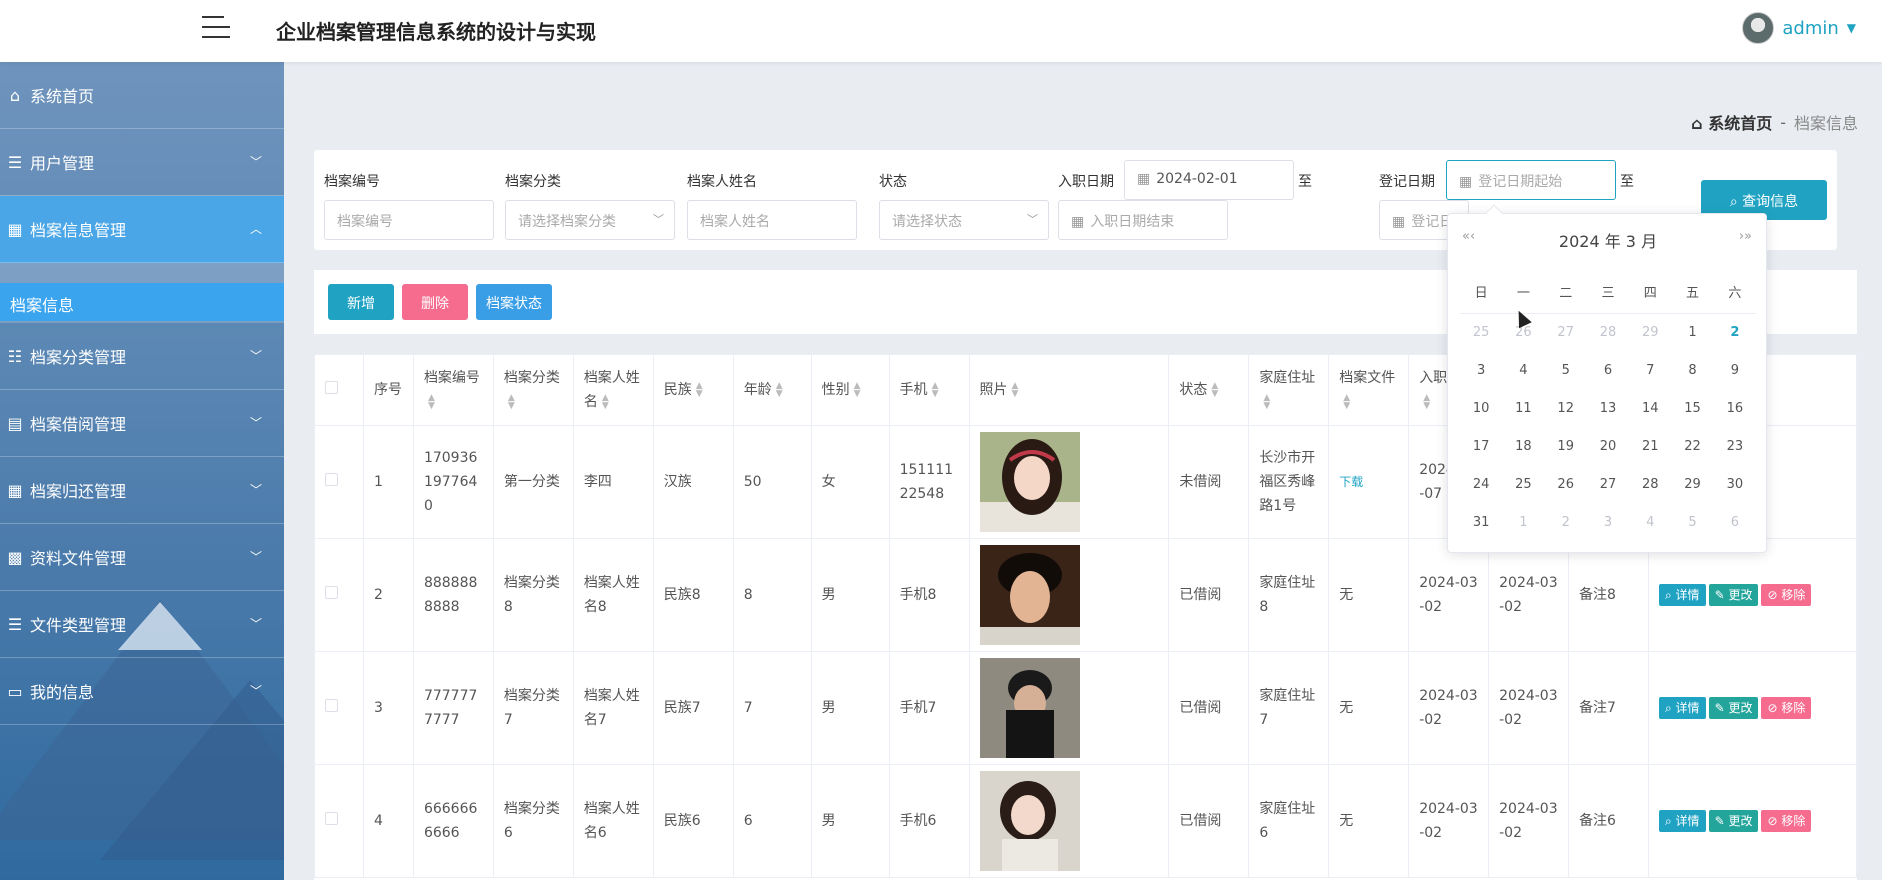 The width and height of the screenshot is (1882, 880). I want to click on picker-day: 10, so click(1481, 408).